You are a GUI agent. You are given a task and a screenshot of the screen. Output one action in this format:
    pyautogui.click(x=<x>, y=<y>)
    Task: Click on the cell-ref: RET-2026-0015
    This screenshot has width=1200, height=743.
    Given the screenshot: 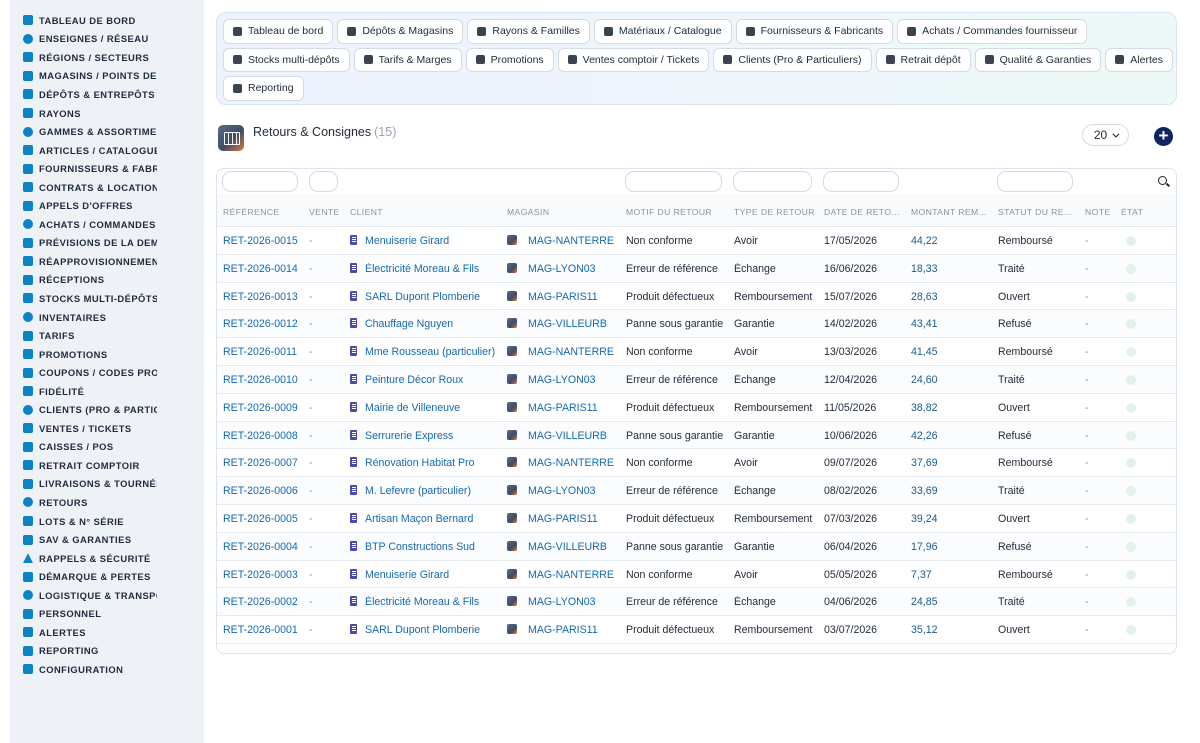 What is the action you would take?
    pyautogui.click(x=269, y=241)
    